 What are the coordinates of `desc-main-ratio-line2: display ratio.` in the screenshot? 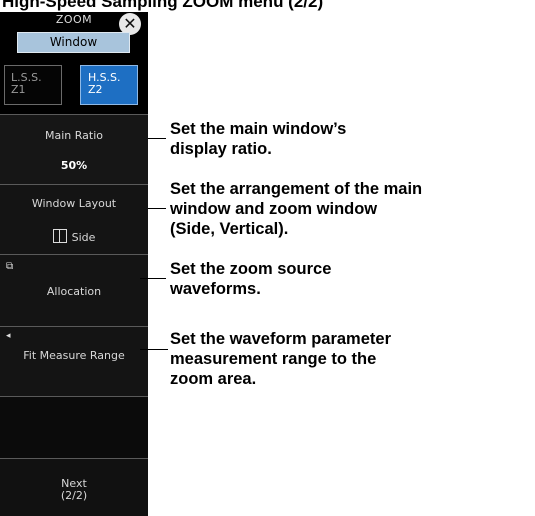 It's located at (221, 149).